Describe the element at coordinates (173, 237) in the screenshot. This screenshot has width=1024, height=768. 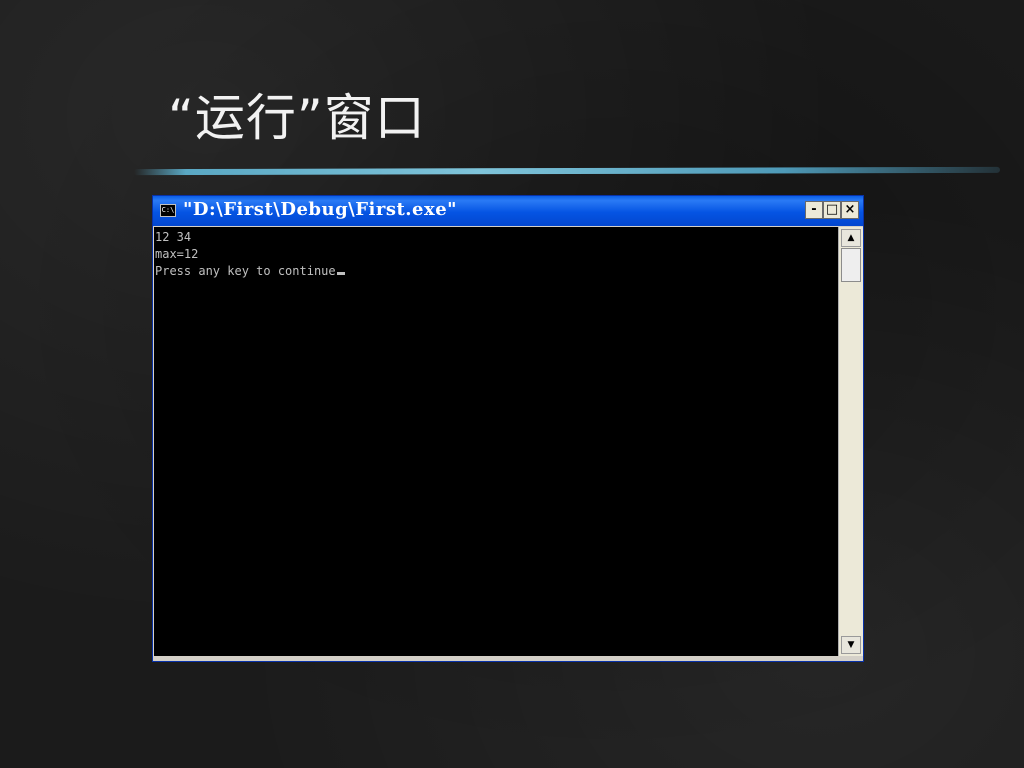
I see `console-line: 12 34` at that location.